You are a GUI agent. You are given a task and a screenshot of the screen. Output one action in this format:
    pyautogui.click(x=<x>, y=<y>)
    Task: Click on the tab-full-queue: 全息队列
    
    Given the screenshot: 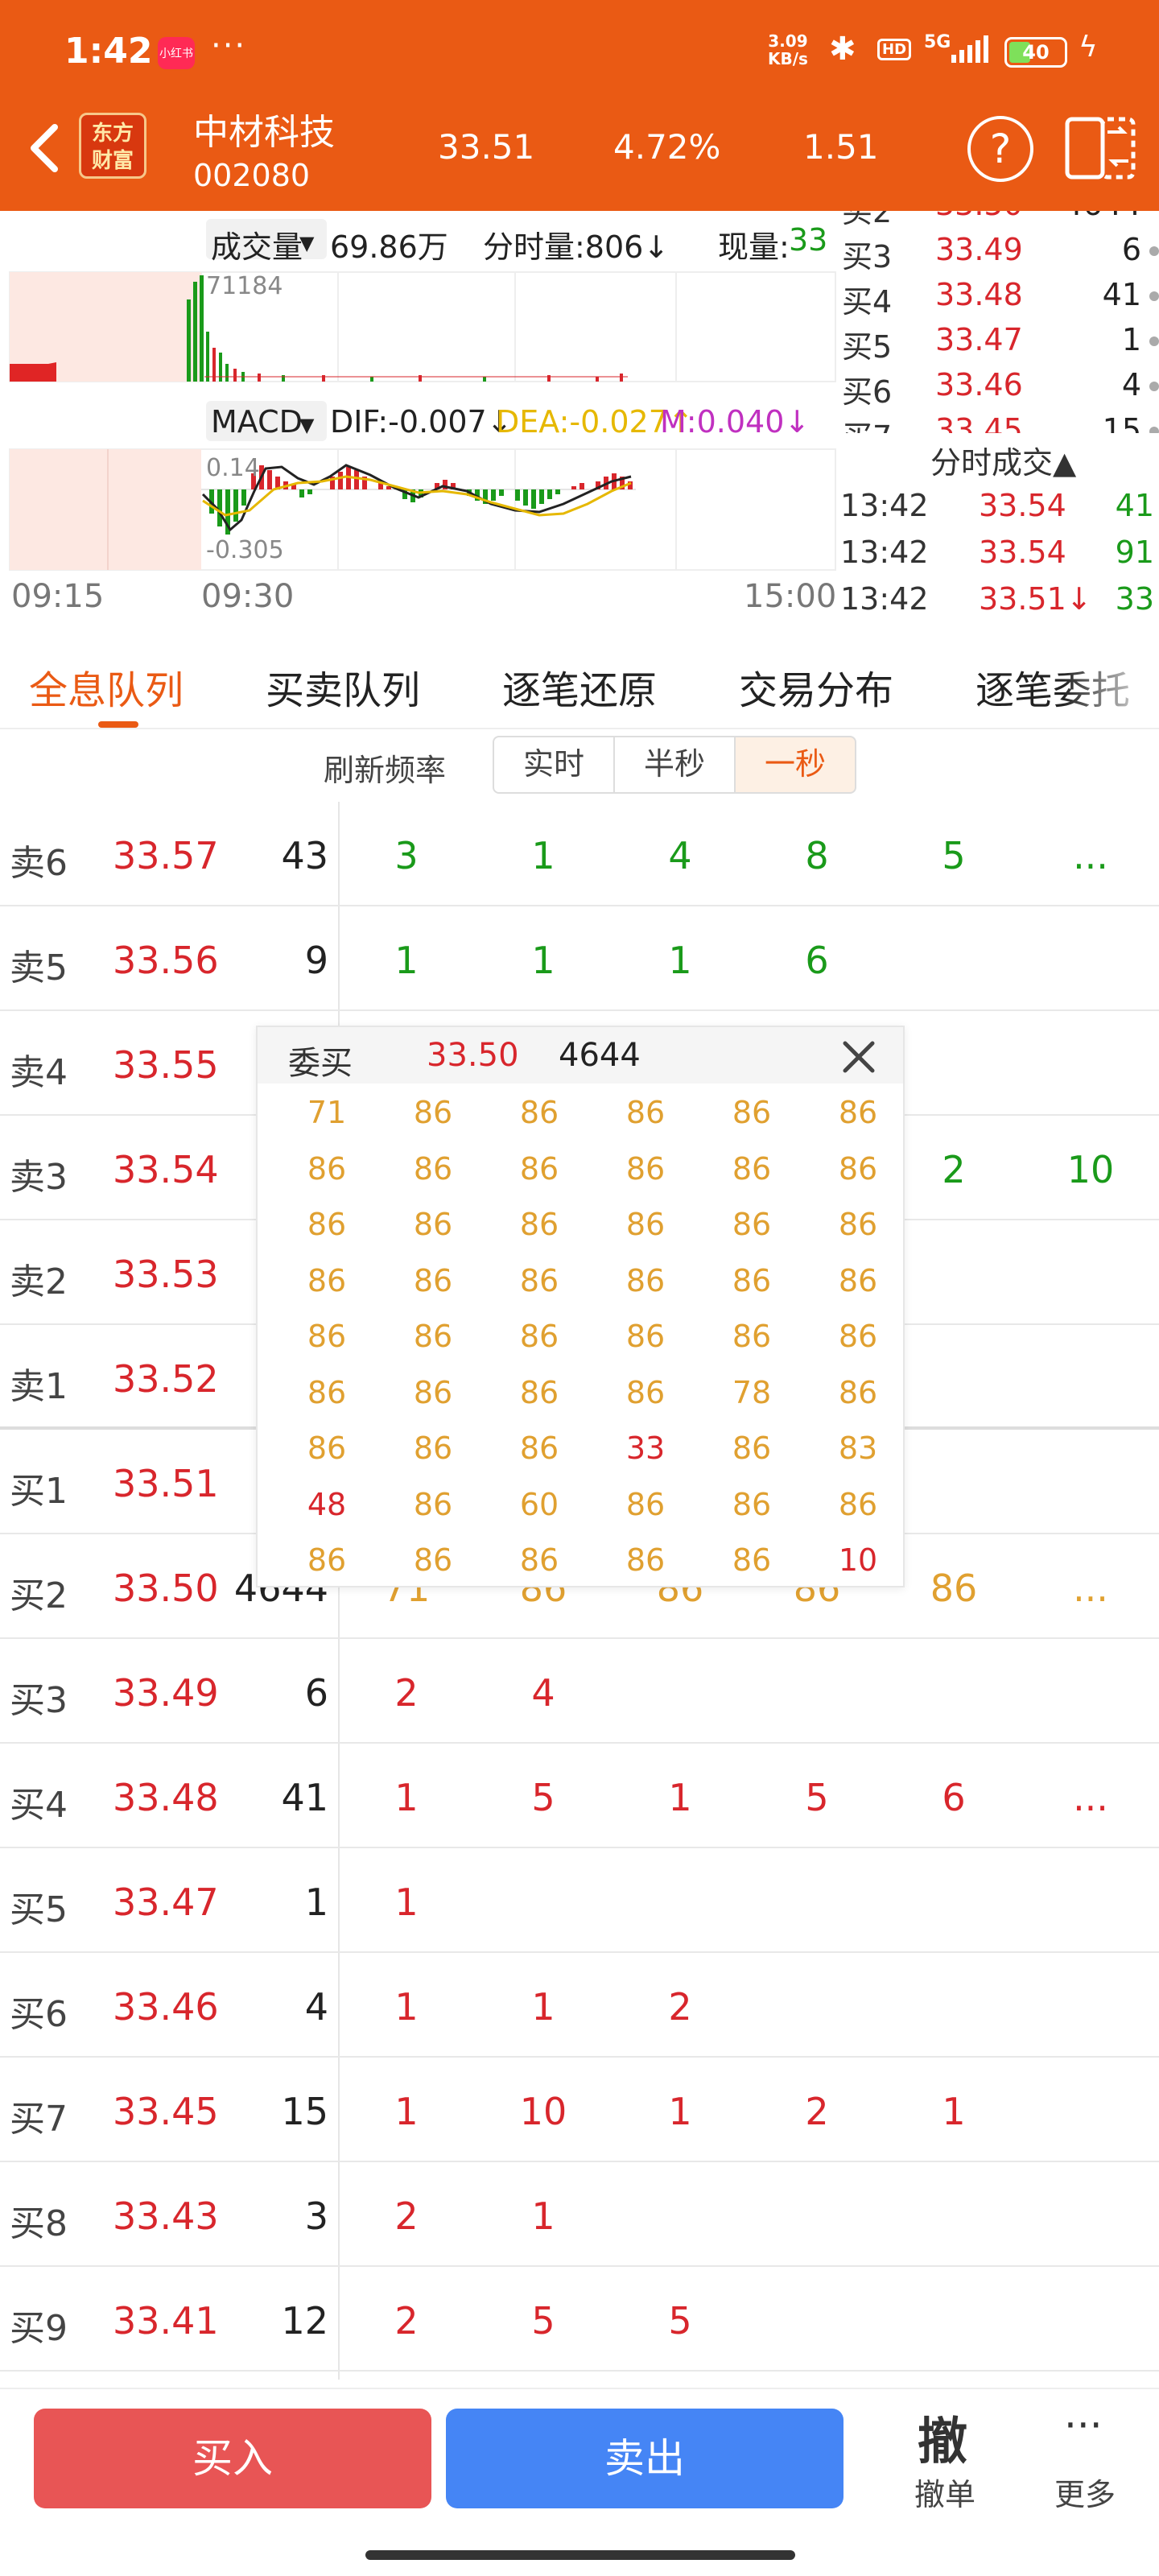 What is the action you would take?
    pyautogui.click(x=106, y=686)
    